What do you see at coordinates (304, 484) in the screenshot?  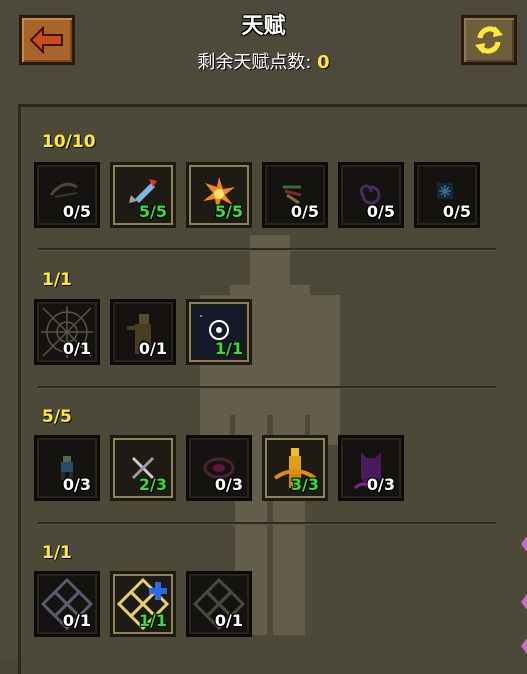 I see `talent-rank: 3/3` at bounding box center [304, 484].